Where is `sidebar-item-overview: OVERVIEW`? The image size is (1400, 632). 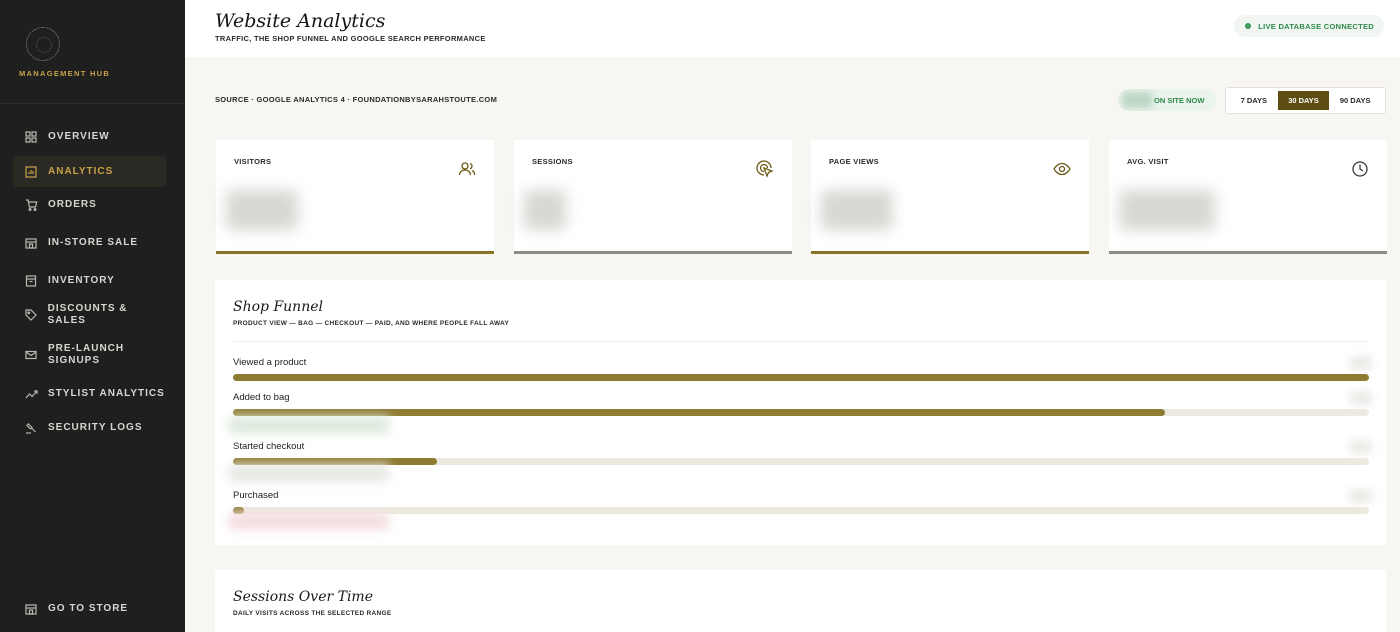 sidebar-item-overview: OVERVIEW is located at coordinates (89, 137).